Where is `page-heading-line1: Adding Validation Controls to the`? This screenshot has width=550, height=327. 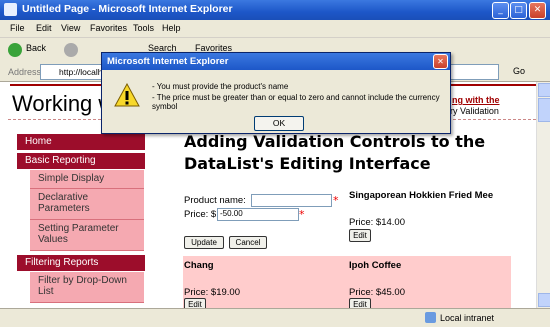 page-heading-line1: Adding Validation Controls to the is located at coordinates (335, 141).